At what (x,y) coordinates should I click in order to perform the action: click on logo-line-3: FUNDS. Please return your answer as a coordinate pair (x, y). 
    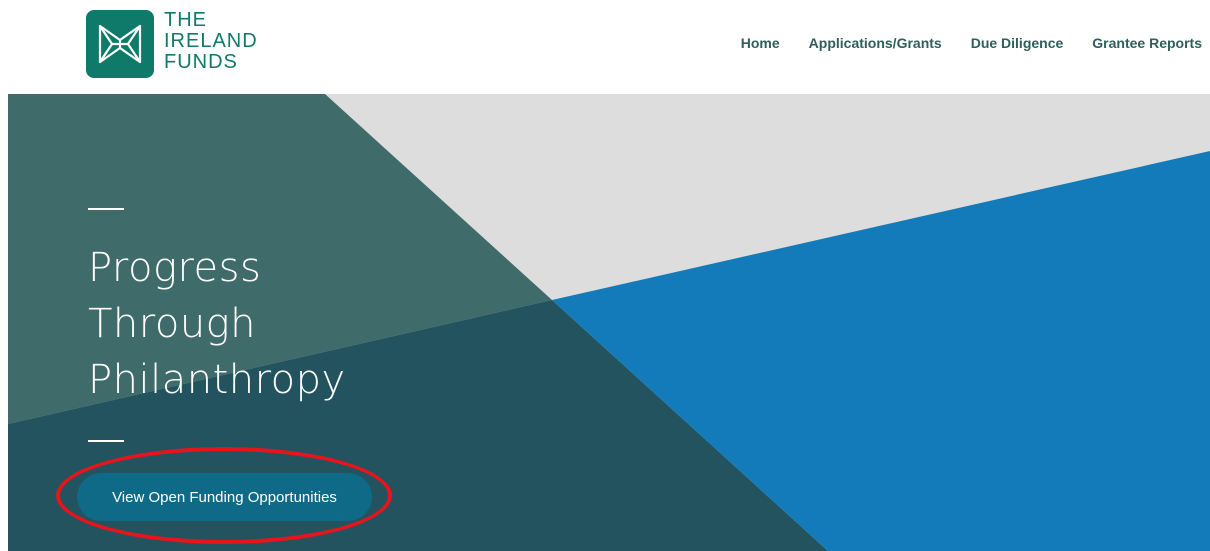
    Looking at the image, I should click on (201, 62).